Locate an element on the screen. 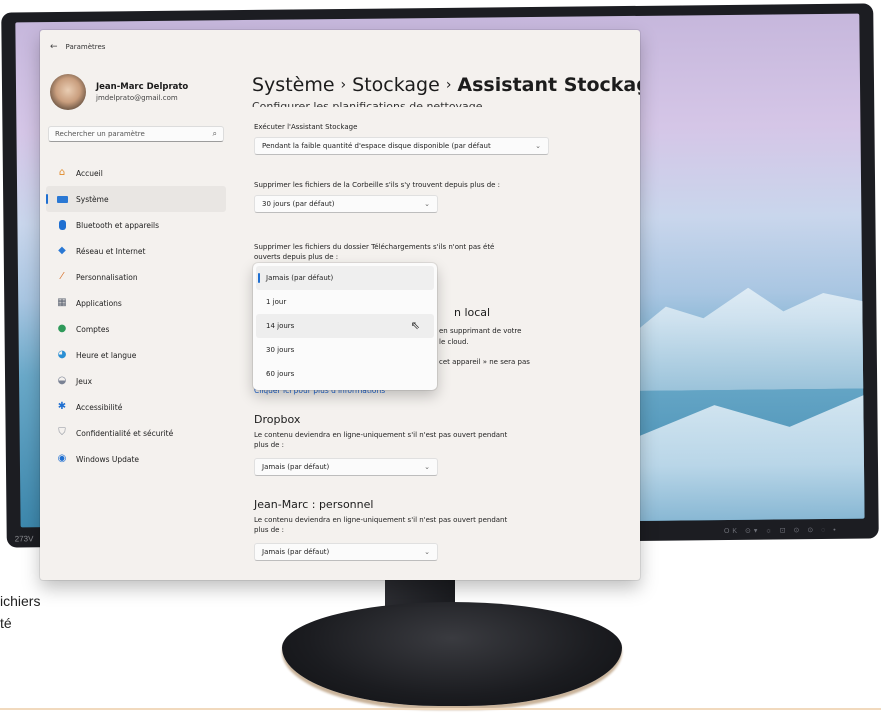  article-text-line: ichiers is located at coordinates (20, 601).